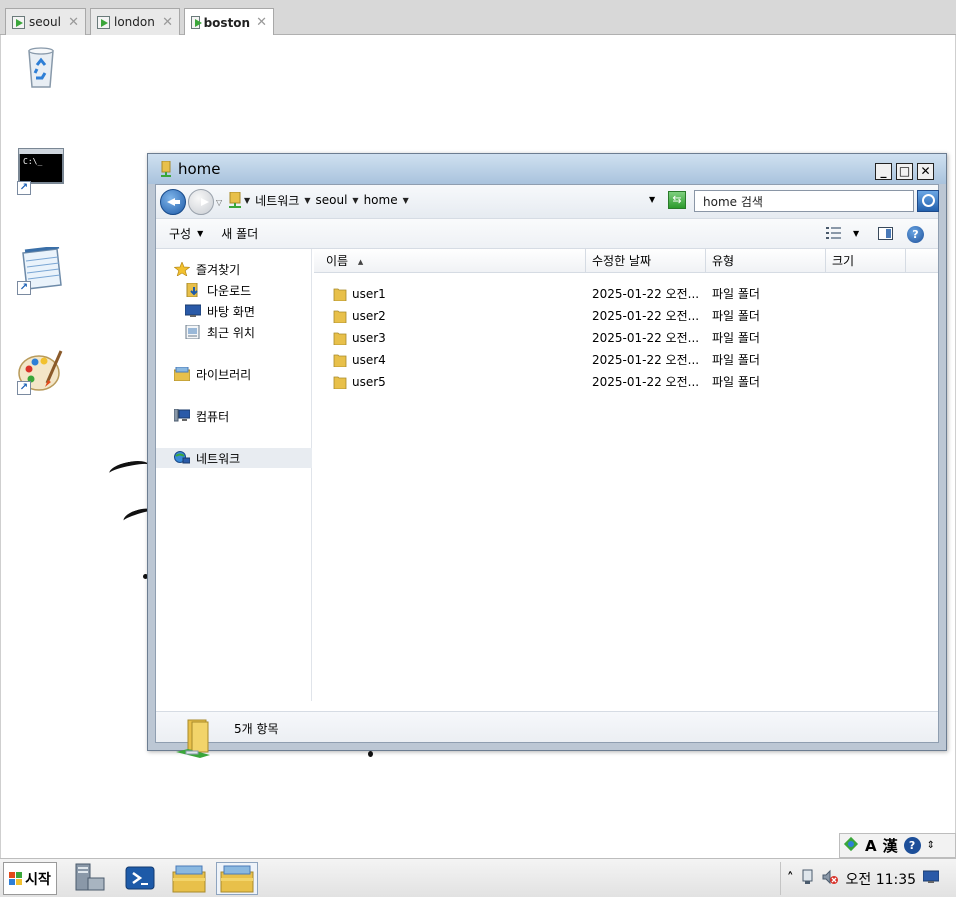 The height and width of the screenshot is (897, 956). Describe the element at coordinates (331, 200) in the screenshot. I see `breadcrumb-seoul: seoul` at that location.